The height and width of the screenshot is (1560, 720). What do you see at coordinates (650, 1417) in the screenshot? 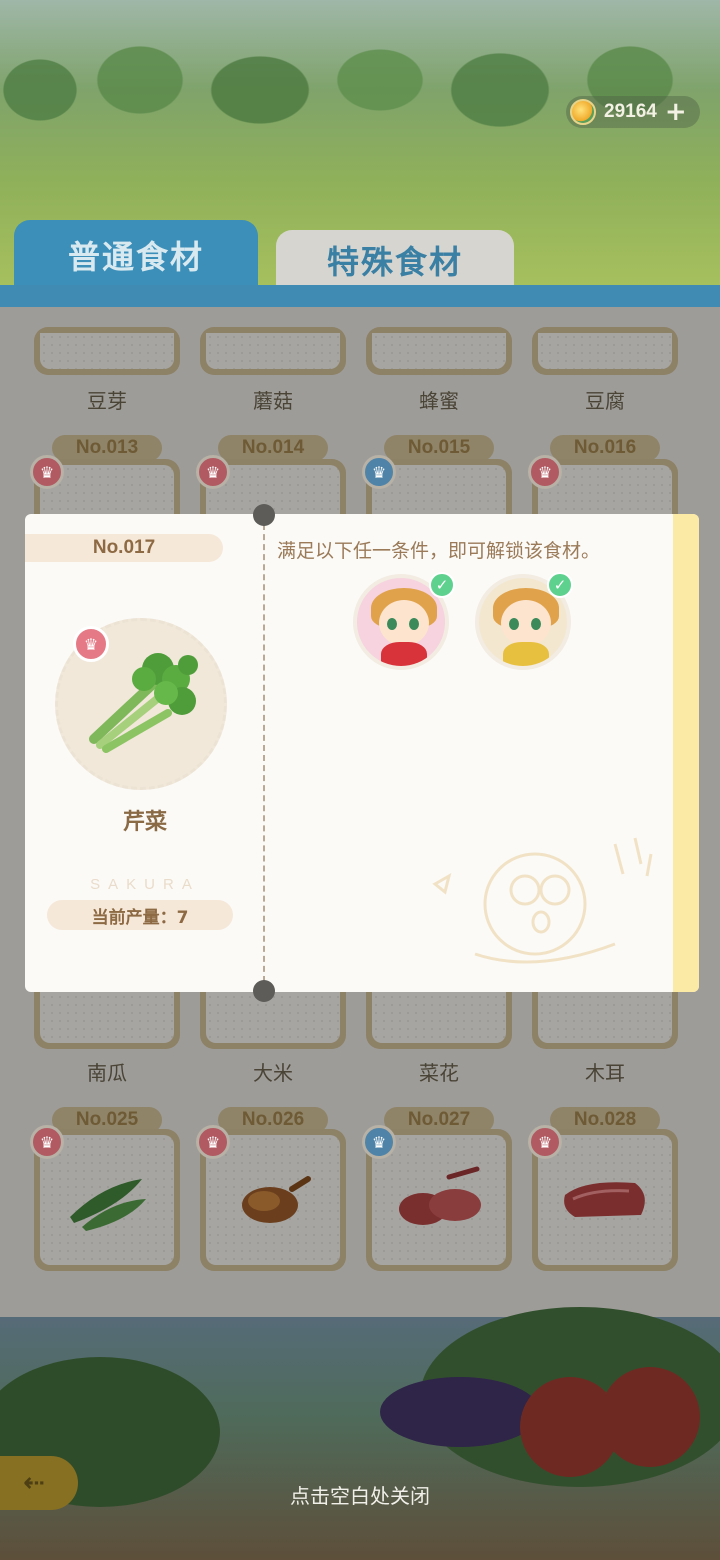
I see `tomato-decoration` at bounding box center [650, 1417].